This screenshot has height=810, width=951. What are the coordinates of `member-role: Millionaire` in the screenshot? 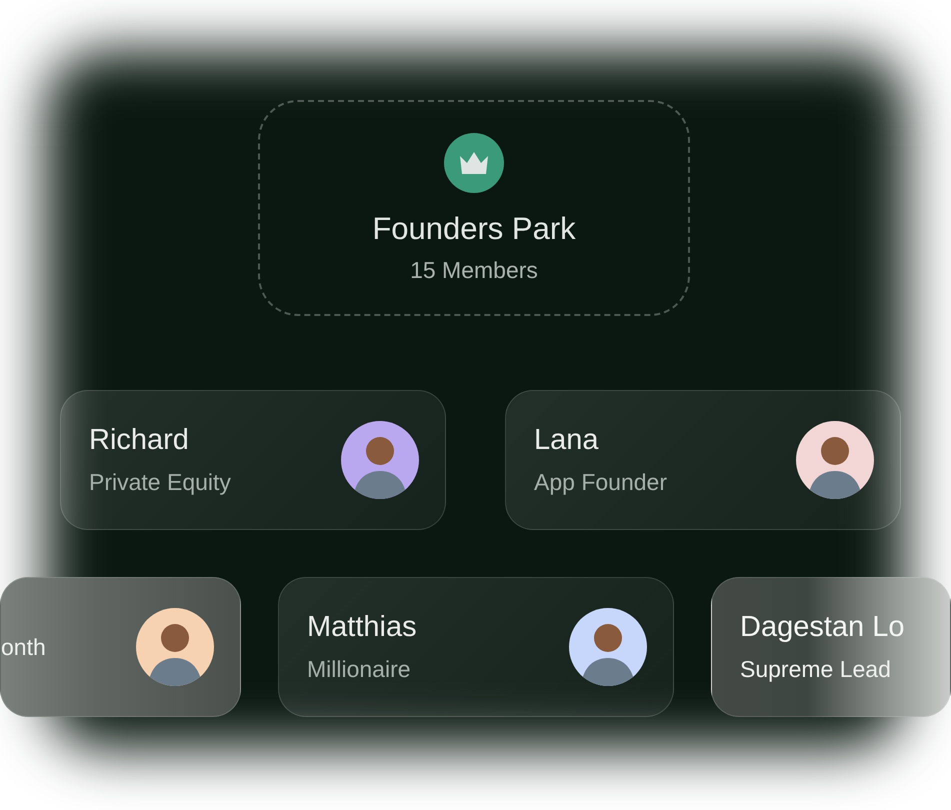 It's located at (359, 669).